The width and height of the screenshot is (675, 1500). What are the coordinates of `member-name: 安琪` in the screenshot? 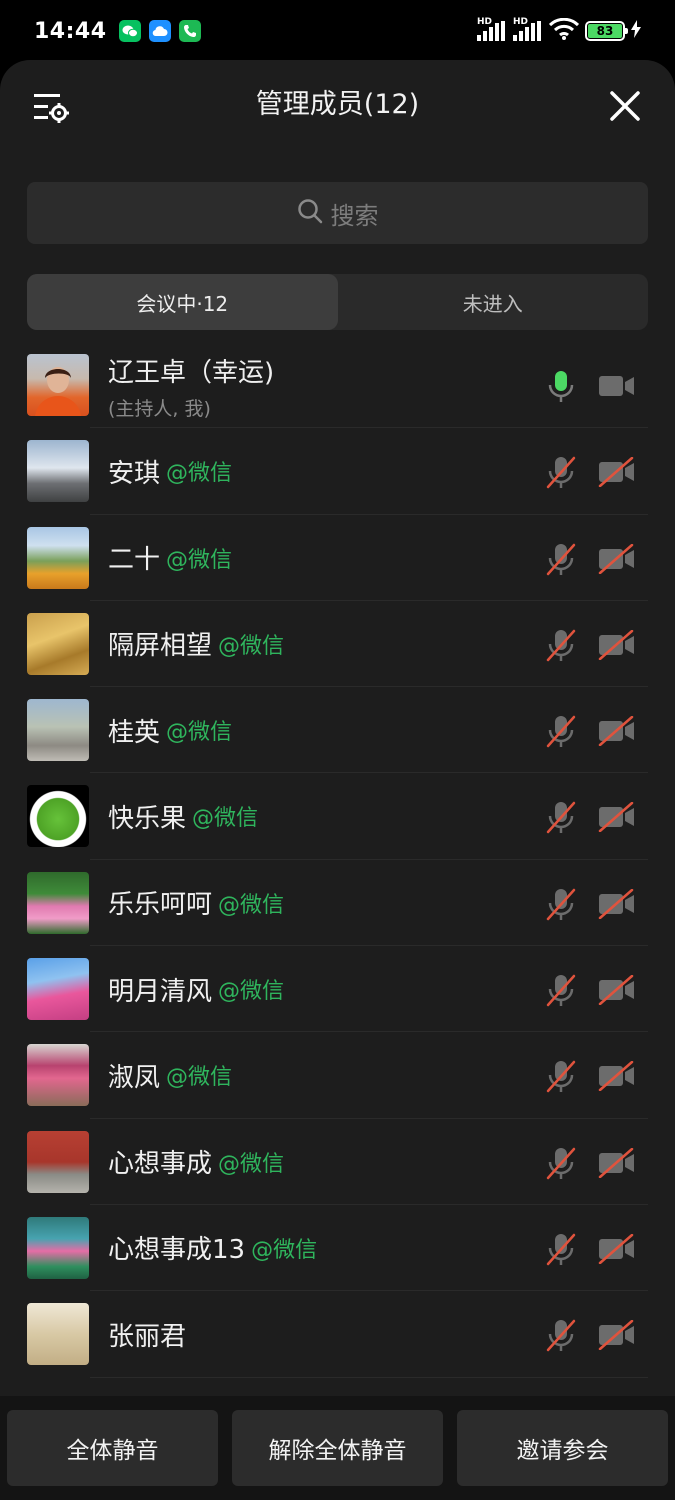 It's located at (134, 473).